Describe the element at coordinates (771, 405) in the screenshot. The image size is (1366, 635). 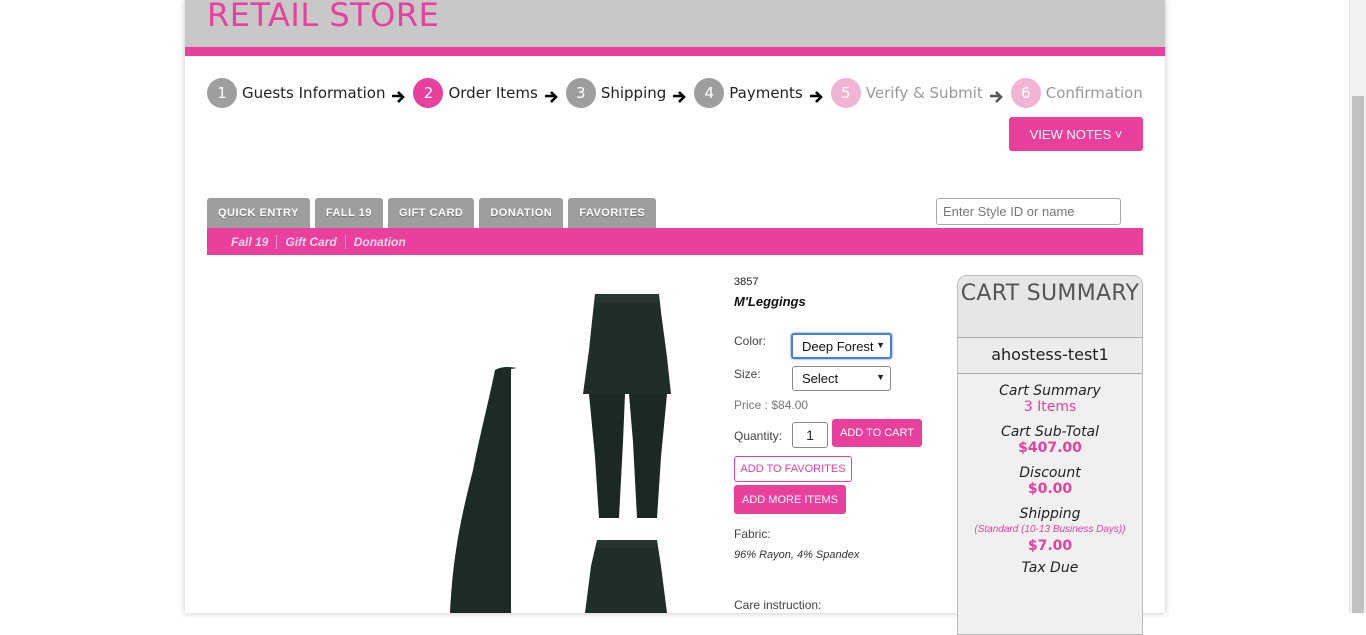
I see `product-price: Price : $84.00` at that location.